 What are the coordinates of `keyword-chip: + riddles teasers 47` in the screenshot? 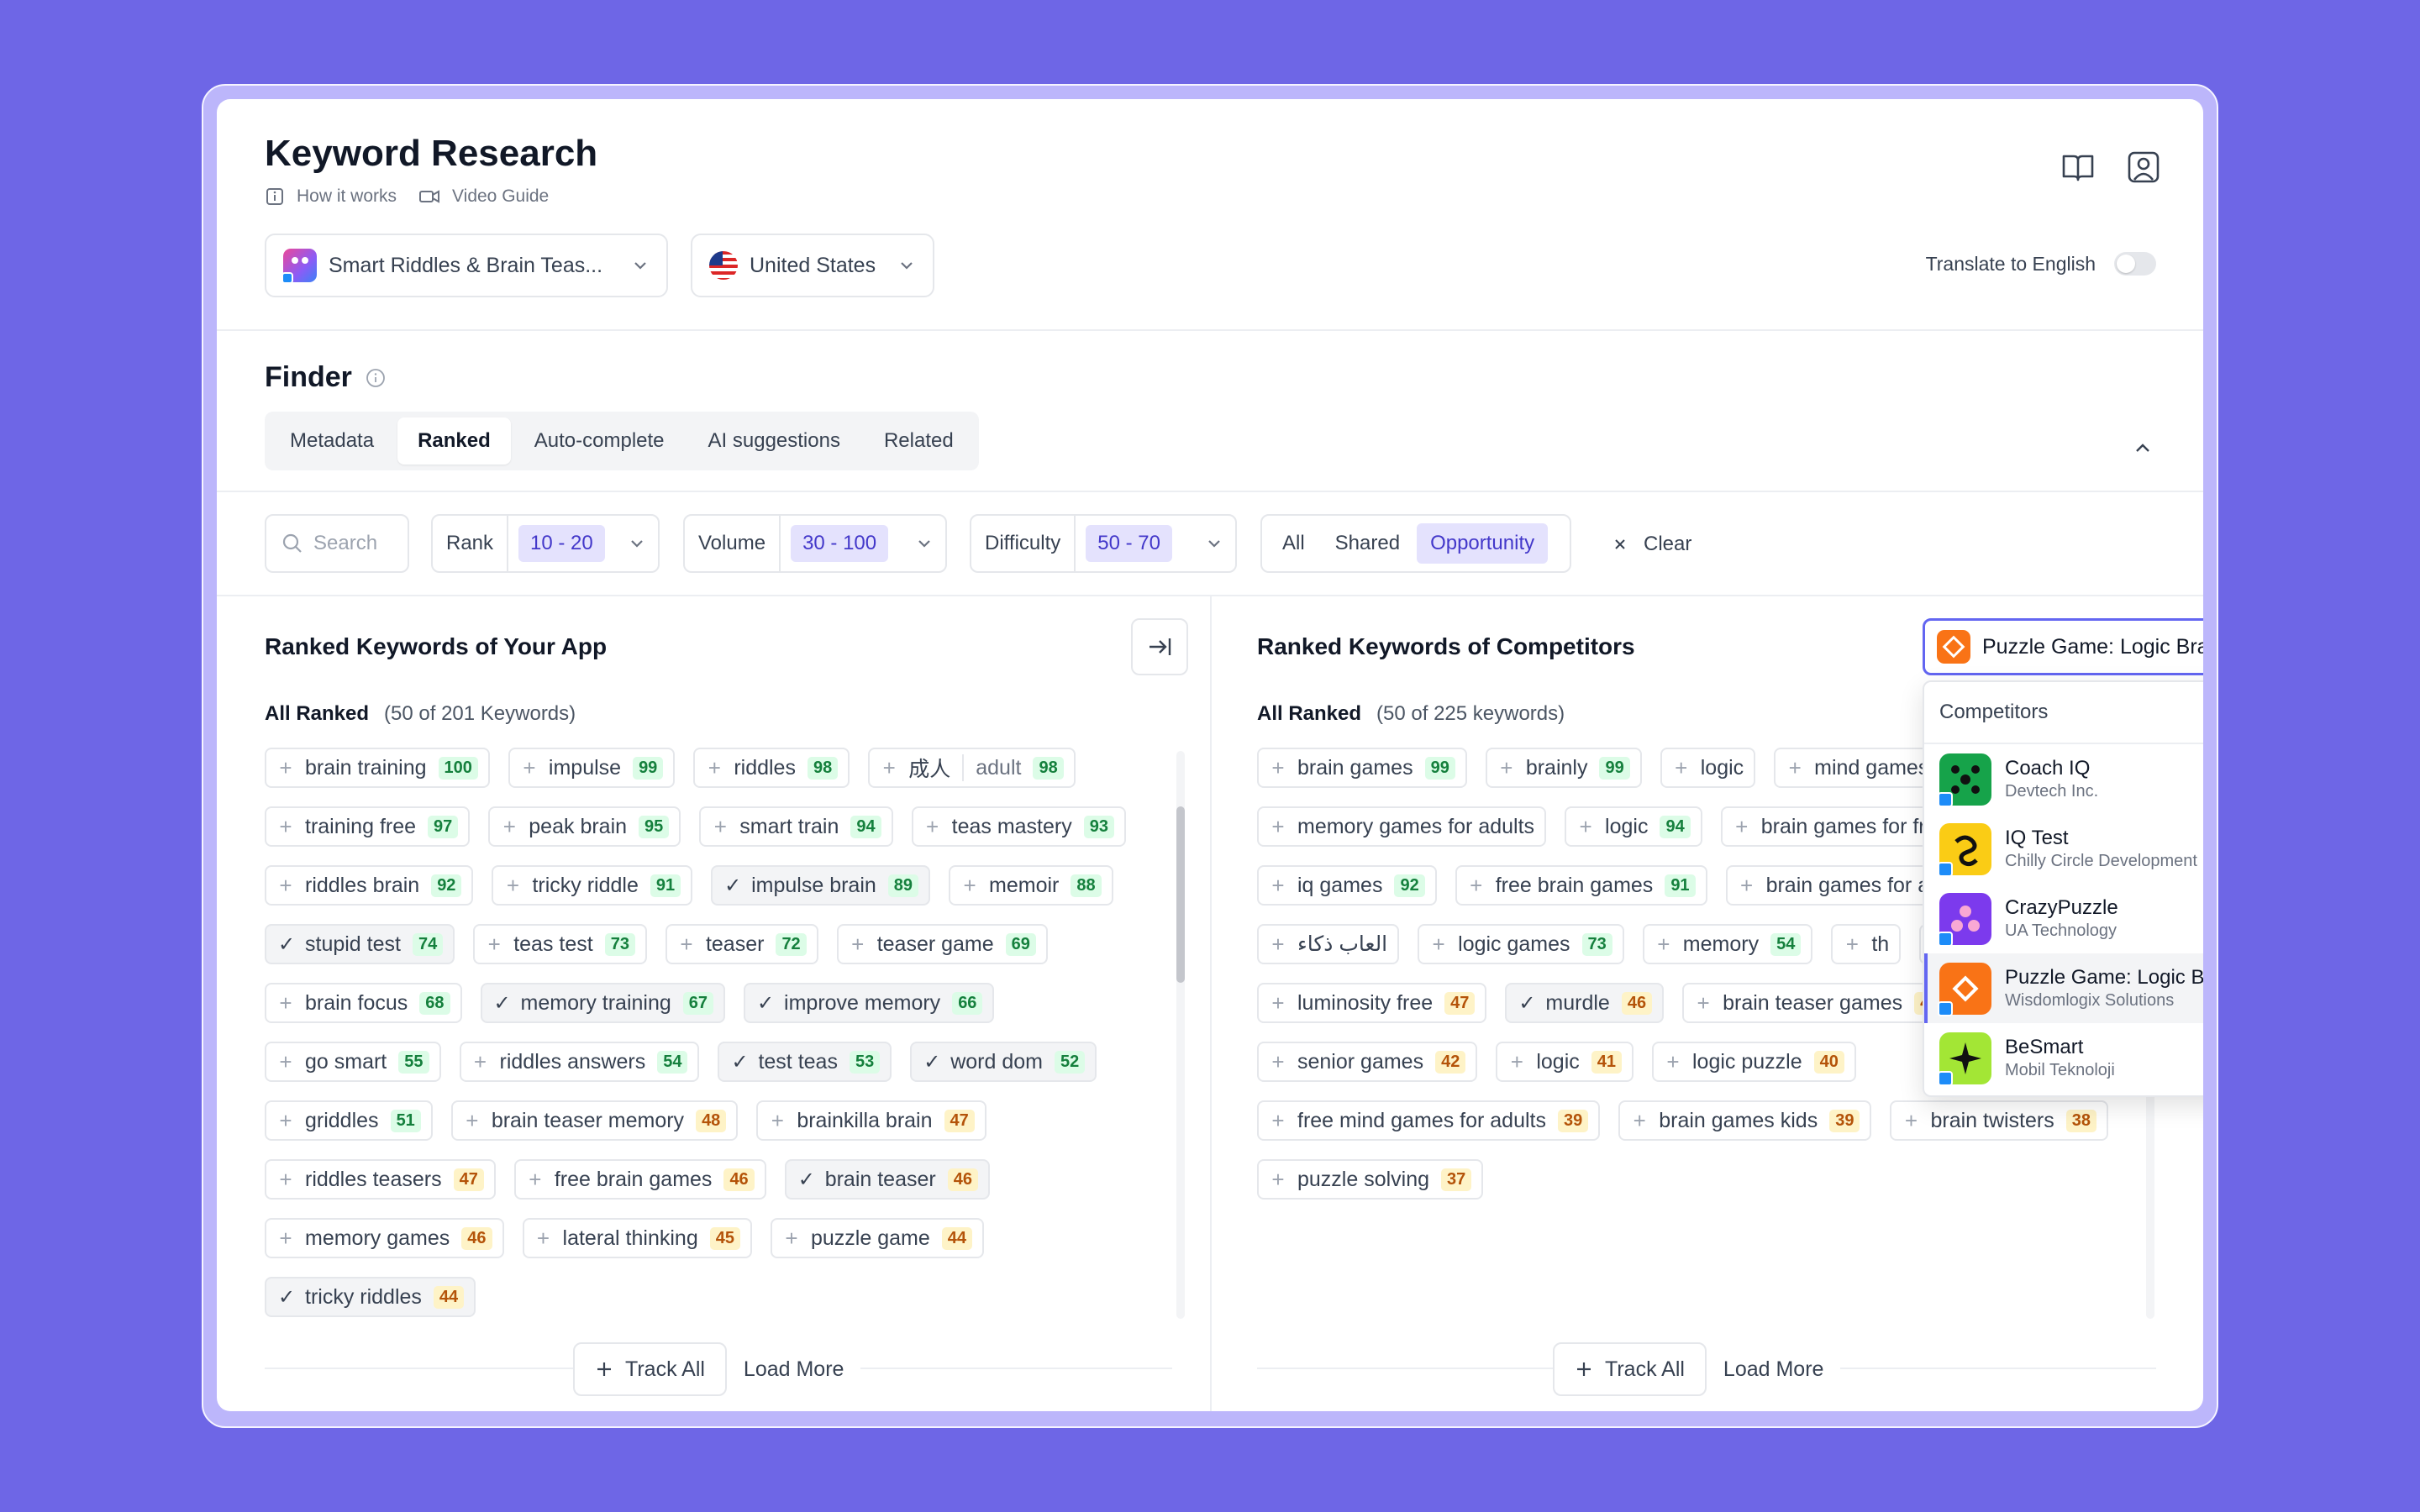 It's located at (381, 1179).